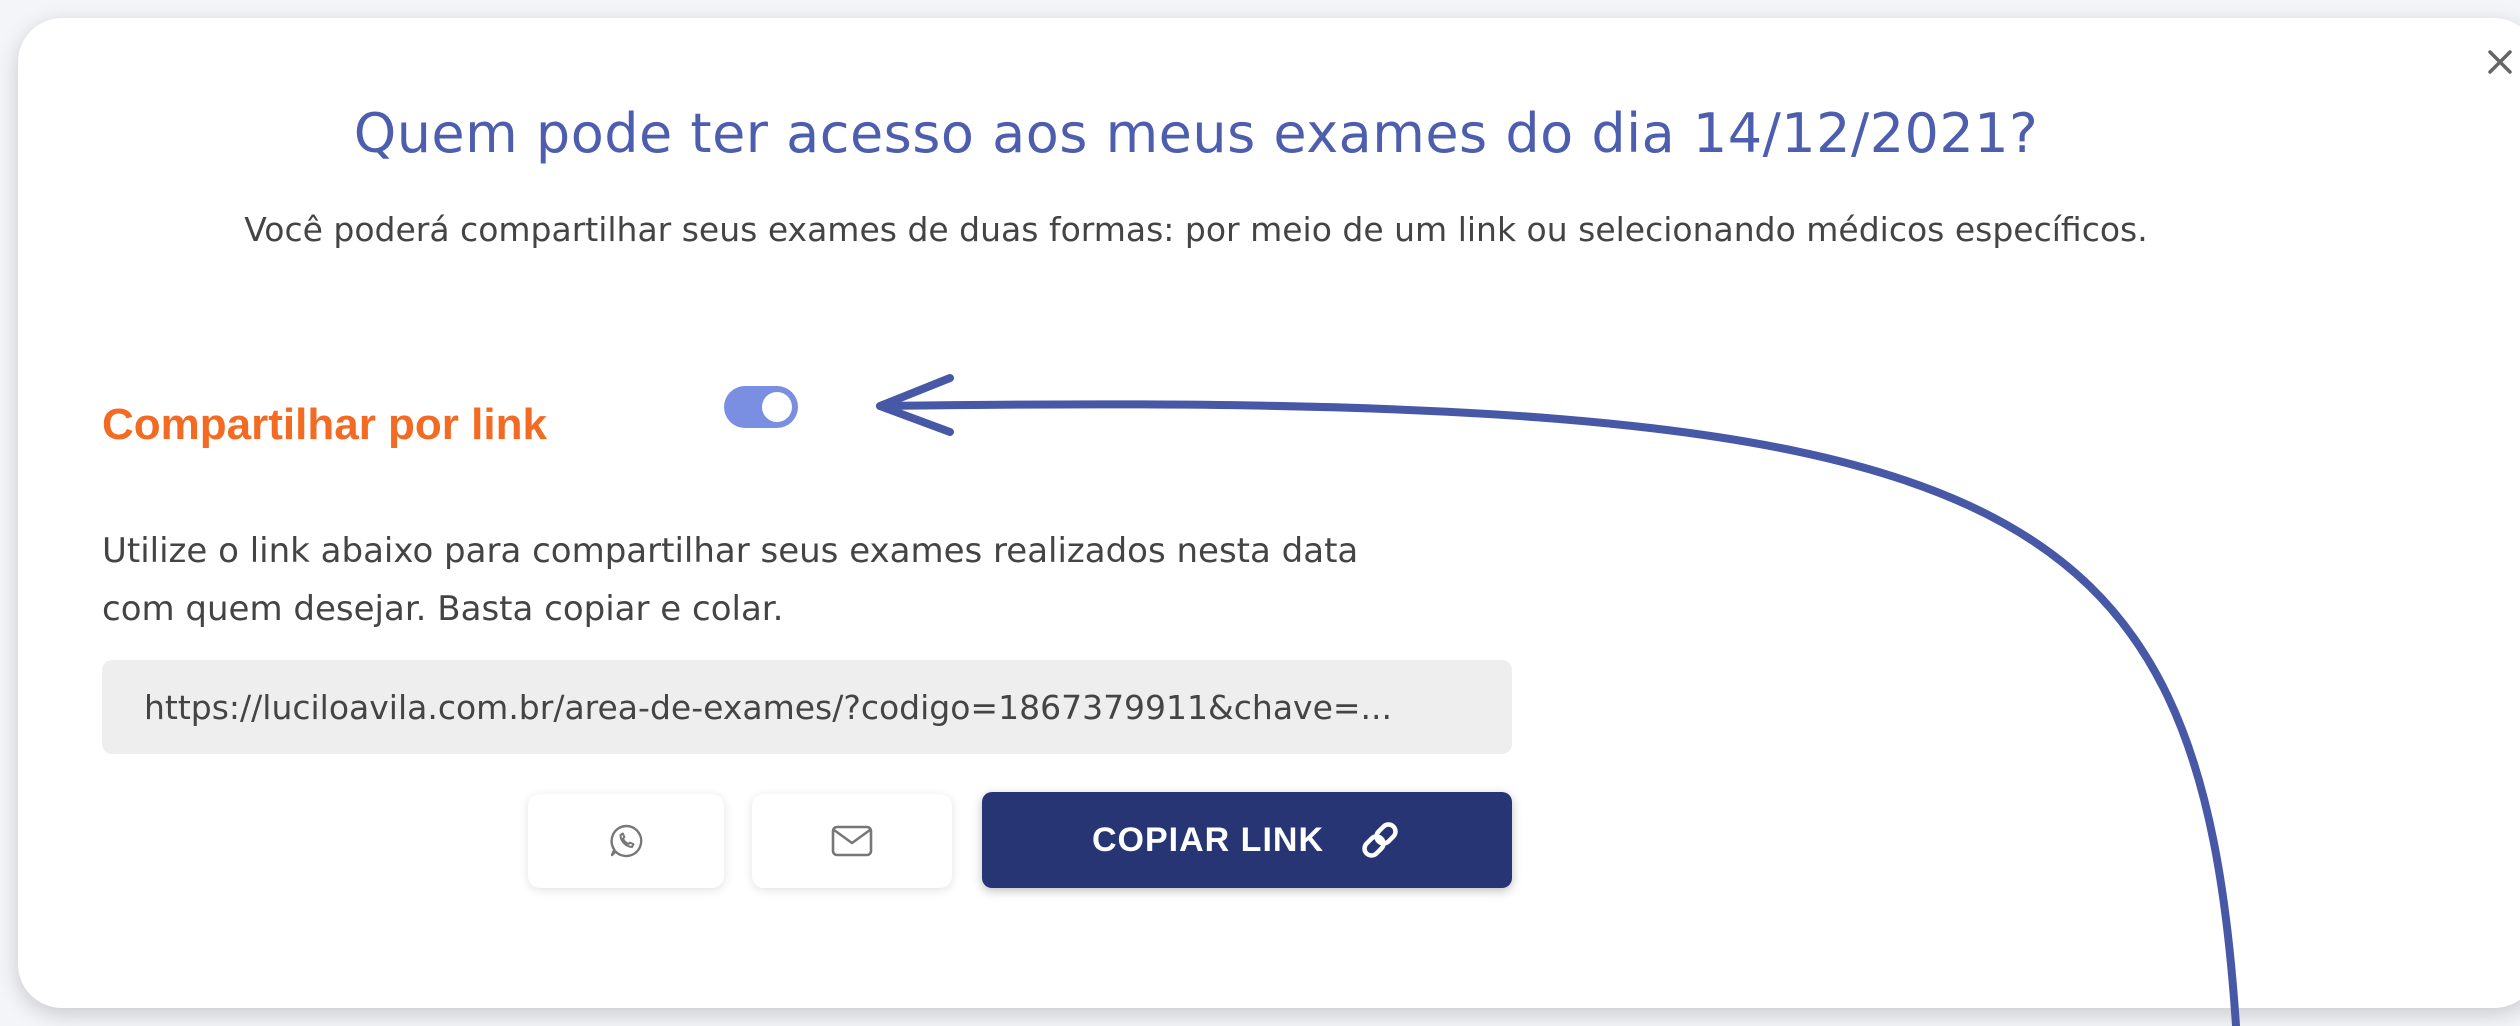 This screenshot has height=1026, width=2520. What do you see at coordinates (1380, 840) in the screenshot?
I see `link-icon` at bounding box center [1380, 840].